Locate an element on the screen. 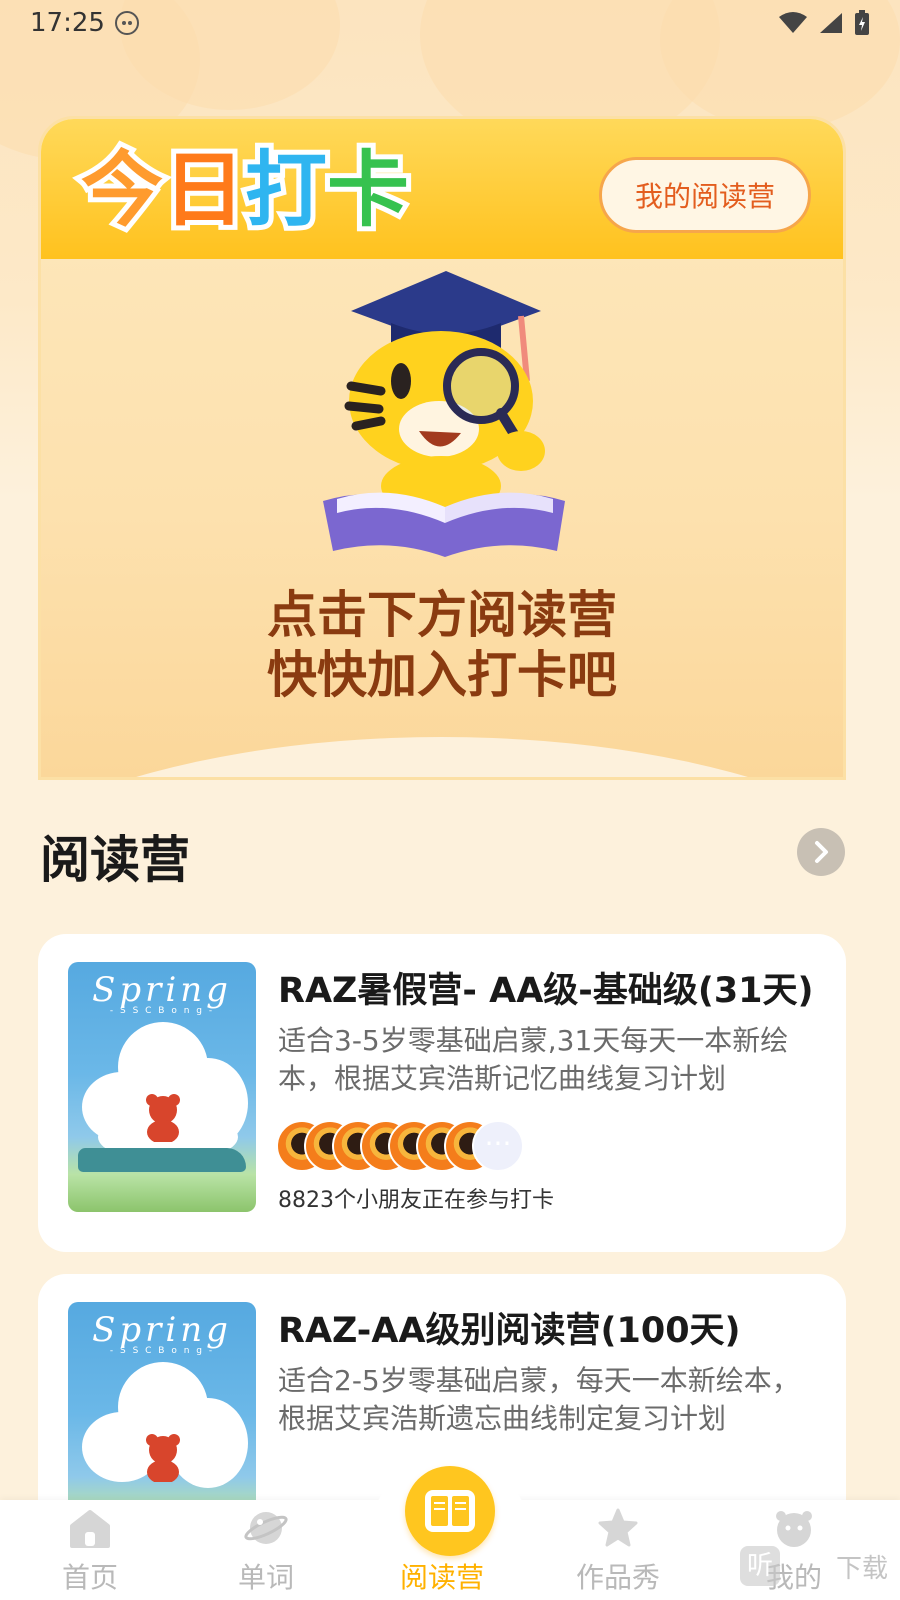 This screenshot has height=1600, width=900. checkin-prompt-line1: 点击下方阅读营 is located at coordinates (442, 615).